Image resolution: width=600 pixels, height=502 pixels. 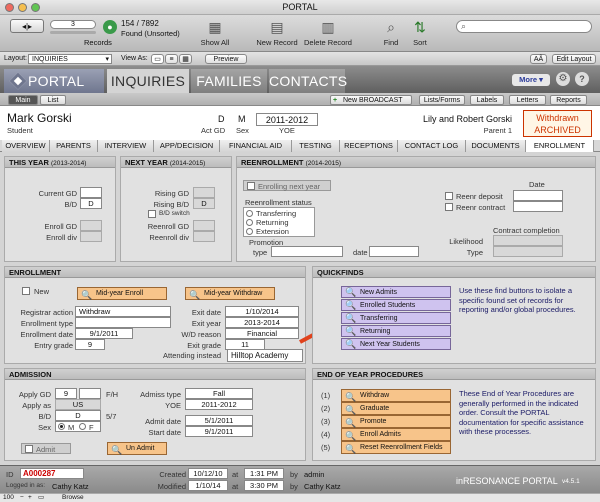 I want to click on unadmit-button: 🔍 Un Admit, so click(x=137, y=448).